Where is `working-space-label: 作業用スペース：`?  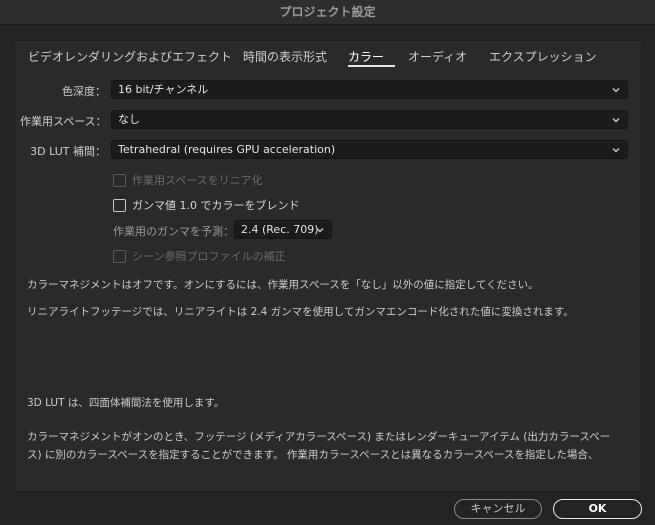
working-space-label: 作業用スペース： is located at coordinates (63, 121).